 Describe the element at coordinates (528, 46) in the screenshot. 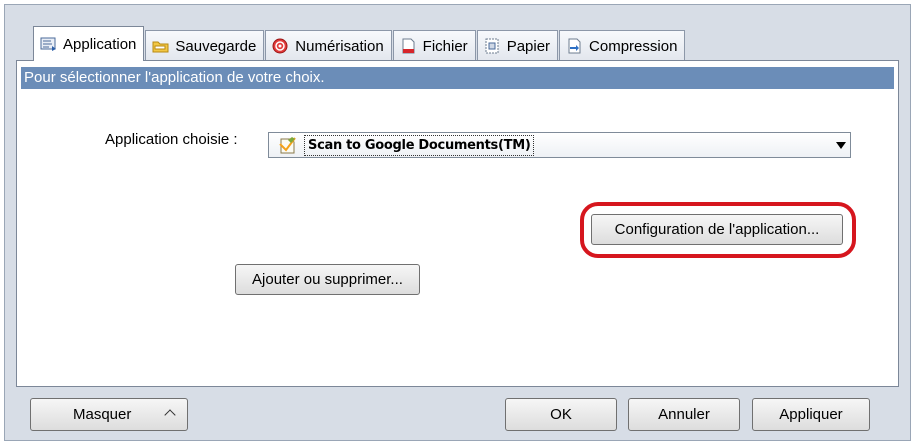

I see `tab-label: Papier` at that location.